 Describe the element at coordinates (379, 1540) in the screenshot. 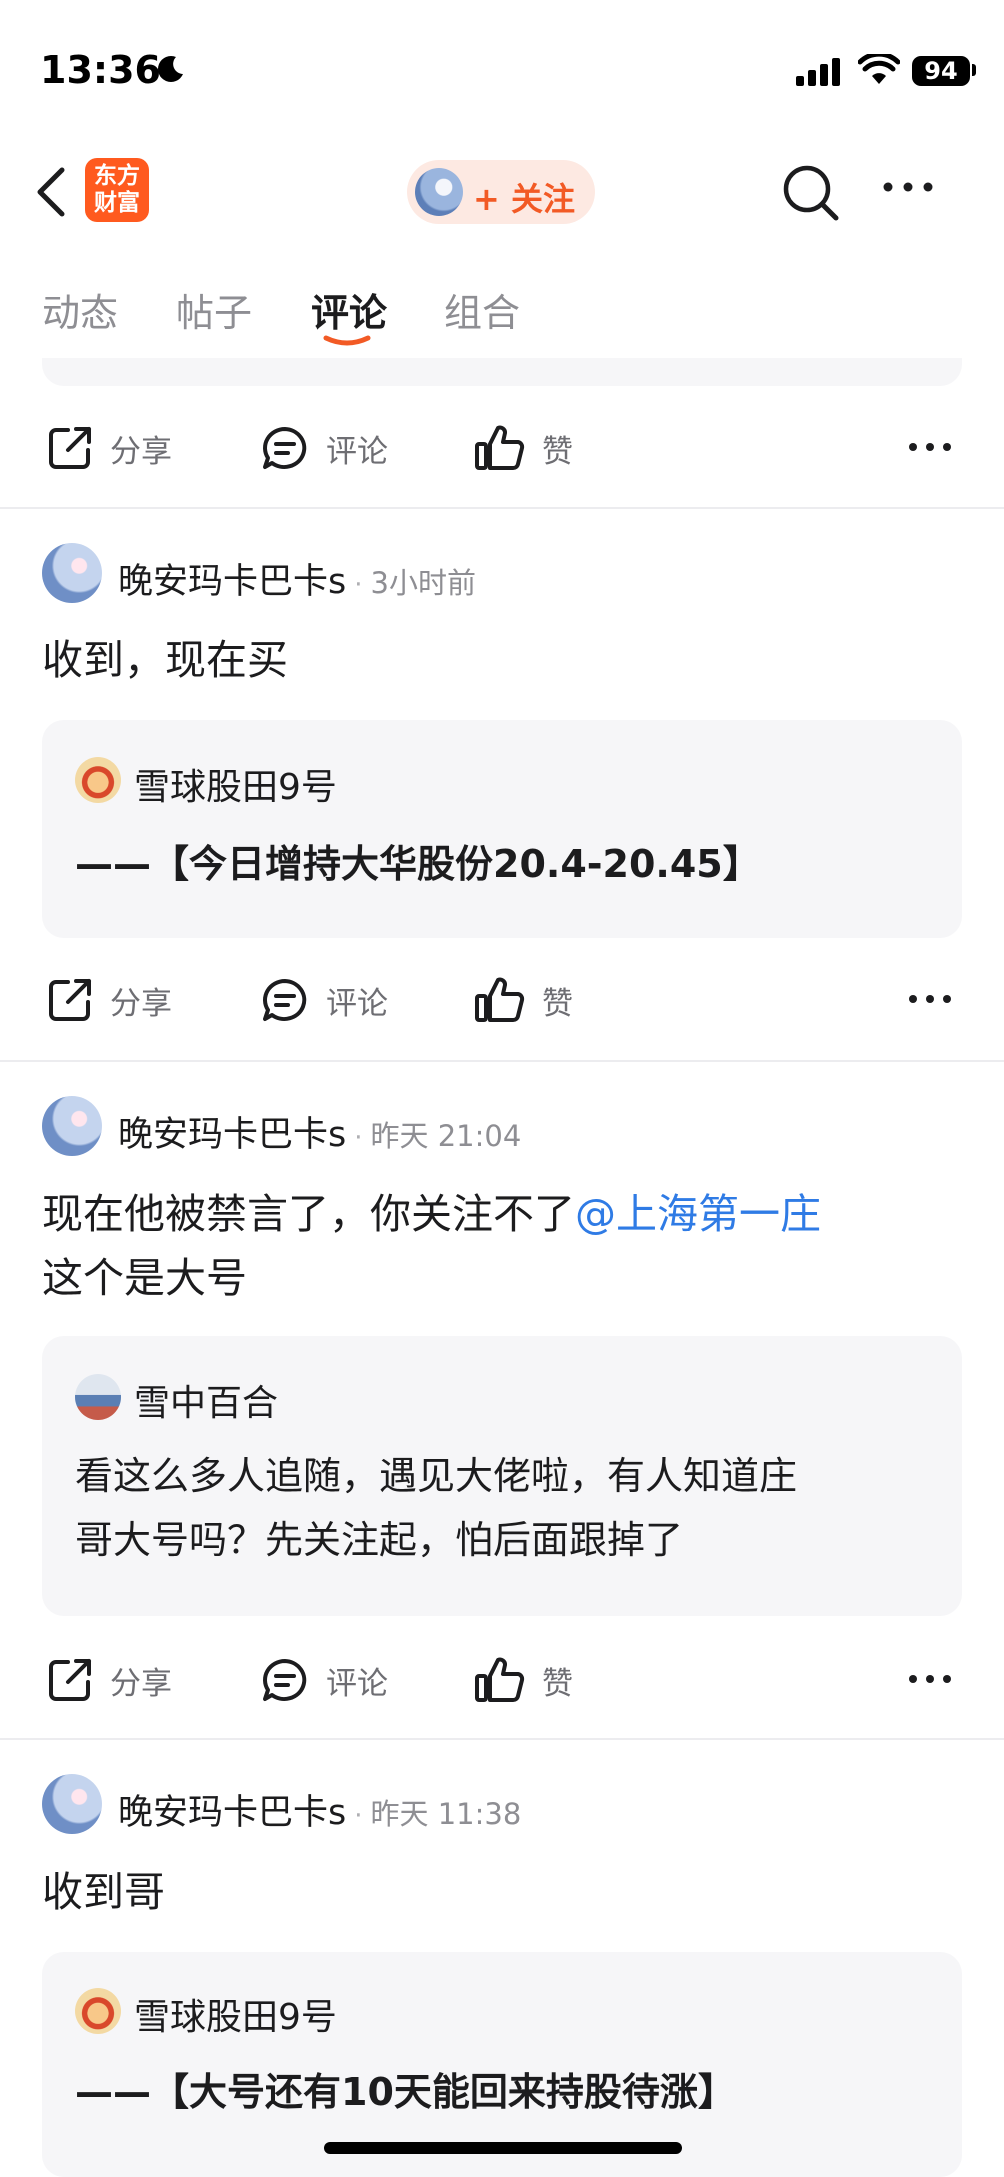

I see `quoted-text-line: 哥大号吗？先关注起，怕后面跟掉了` at that location.